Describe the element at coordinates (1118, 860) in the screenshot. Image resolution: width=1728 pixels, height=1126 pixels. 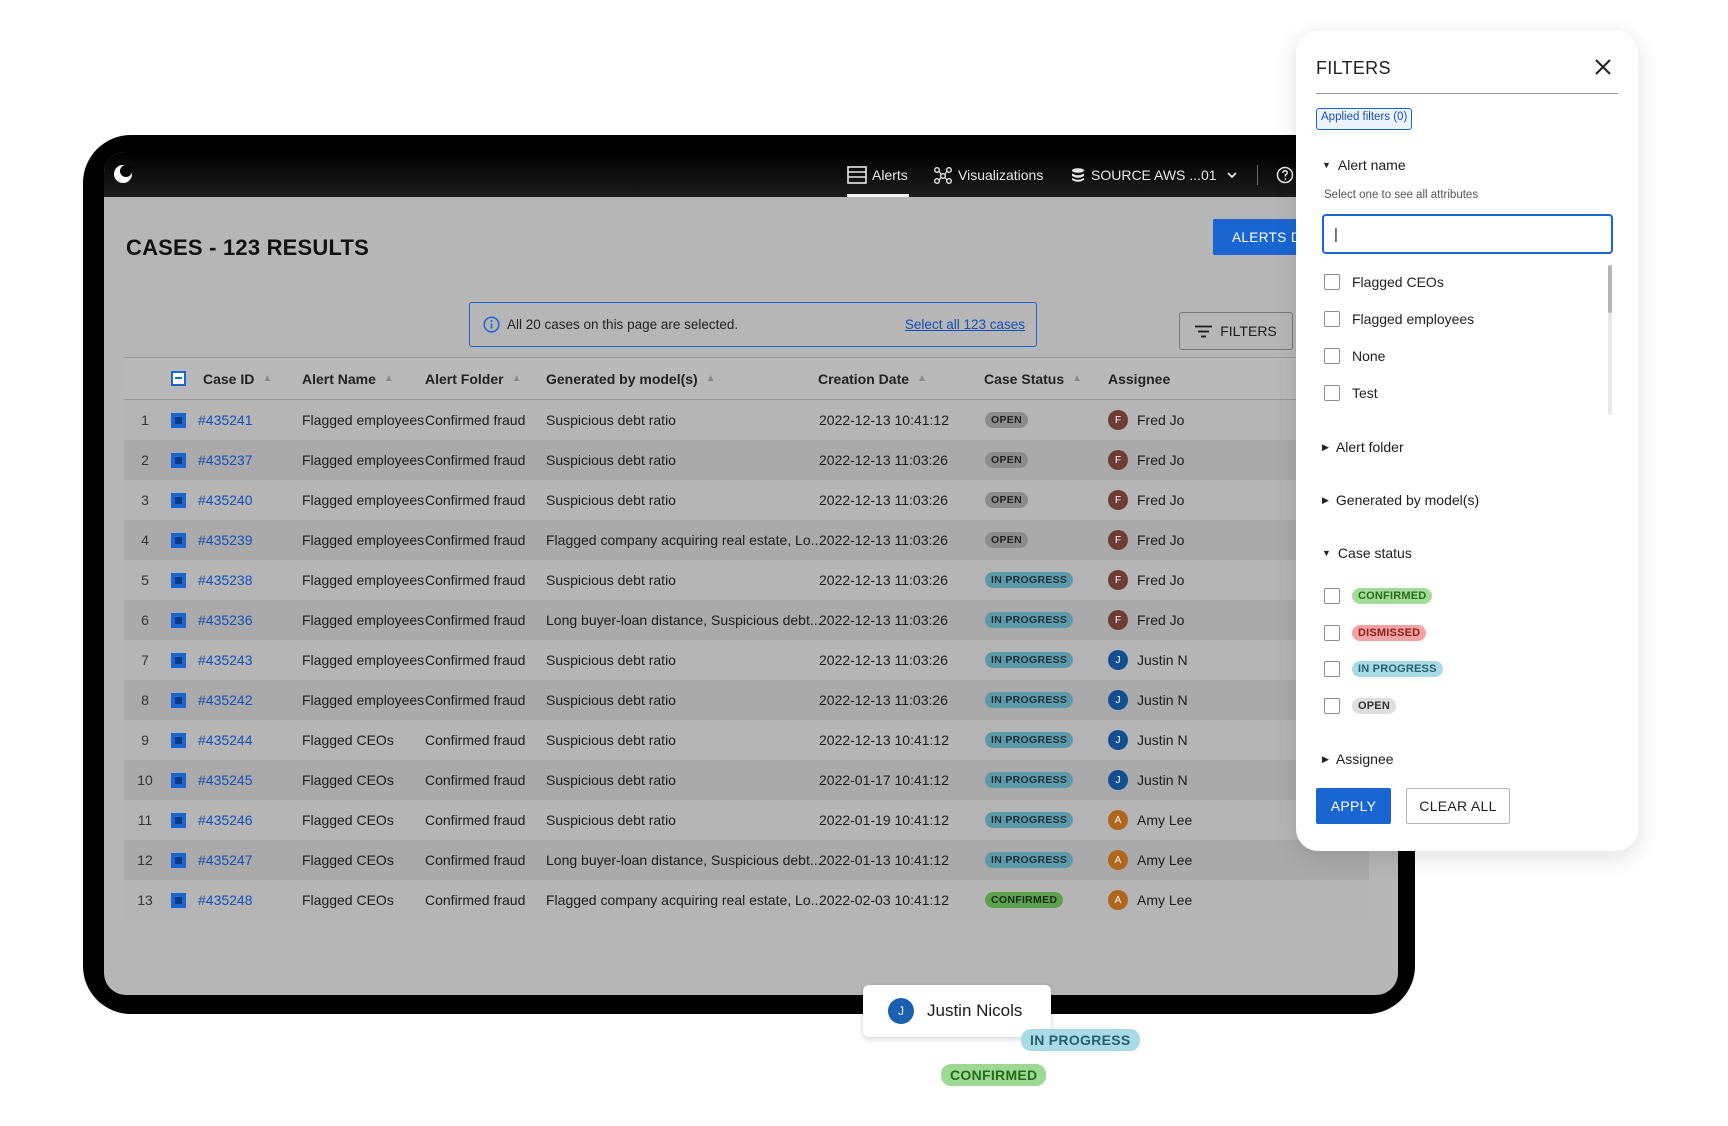
I see `avatar: A` at that location.